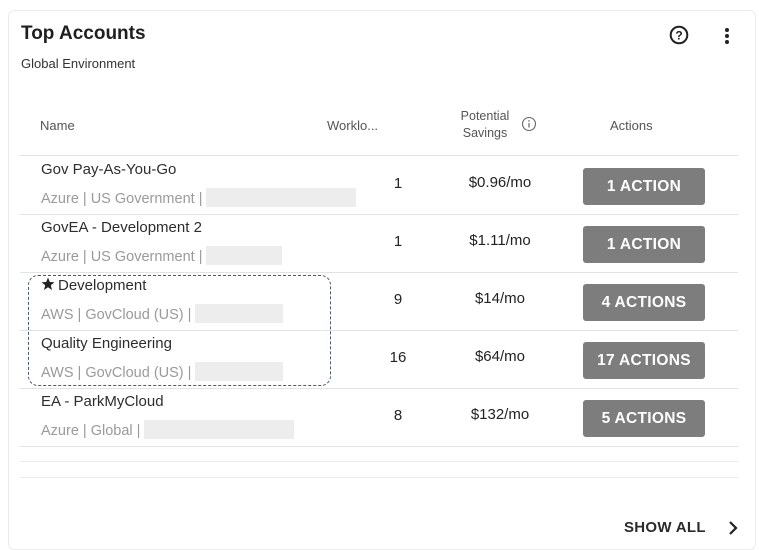 This screenshot has width=759, height=550. I want to click on column-header-actions: Actions, so click(631, 125).